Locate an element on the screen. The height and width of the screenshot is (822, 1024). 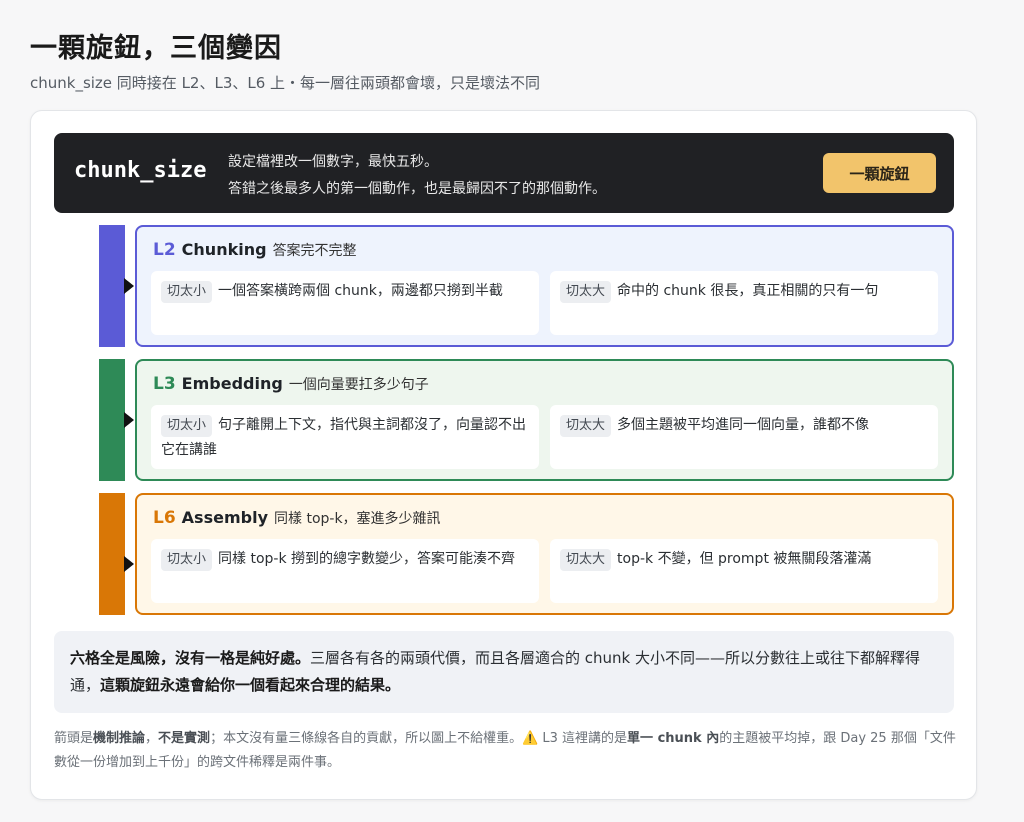
layer-l6-header: L6 Assembly 同樣 top-k，塞進多少雜訊 is located at coordinates (297, 518).